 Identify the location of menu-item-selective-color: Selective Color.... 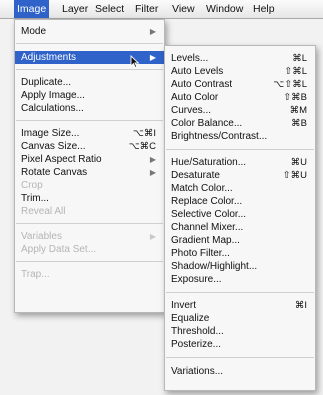
(240, 214).